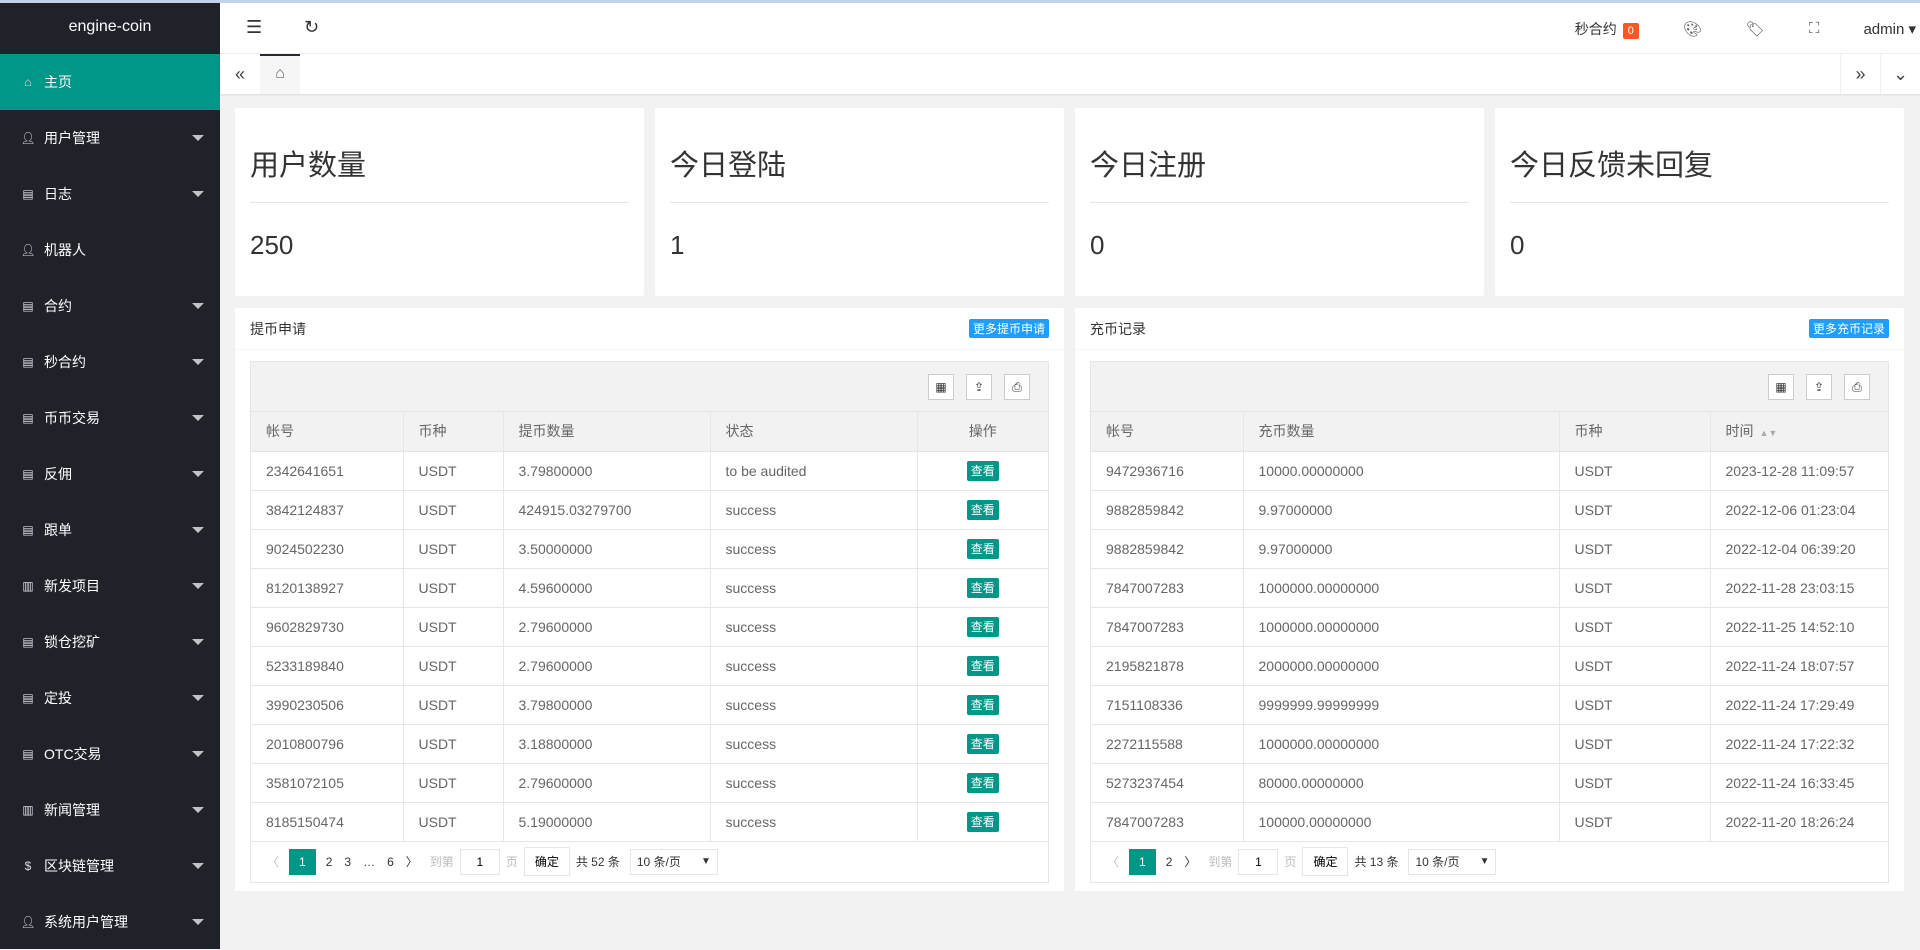 Image resolution: width=1920 pixels, height=950 pixels. I want to click on page-button: 6, so click(390, 862).